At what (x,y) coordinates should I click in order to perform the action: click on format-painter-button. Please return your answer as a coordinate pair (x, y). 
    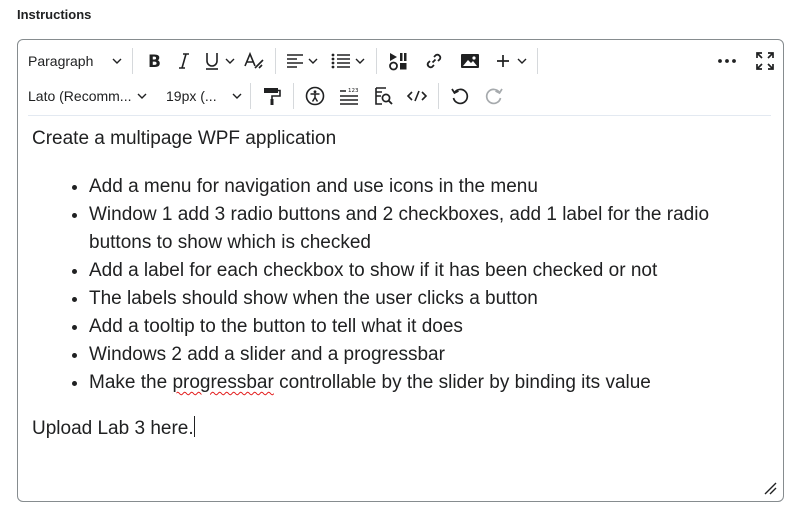
    Looking at the image, I should click on (272, 96).